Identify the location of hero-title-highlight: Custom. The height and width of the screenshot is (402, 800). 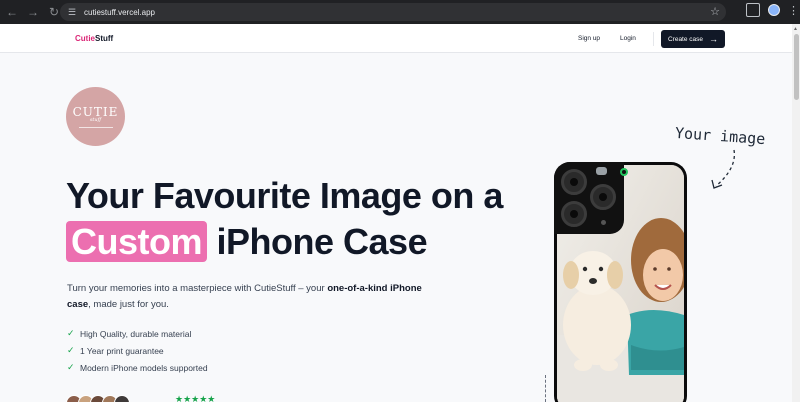
(136, 241).